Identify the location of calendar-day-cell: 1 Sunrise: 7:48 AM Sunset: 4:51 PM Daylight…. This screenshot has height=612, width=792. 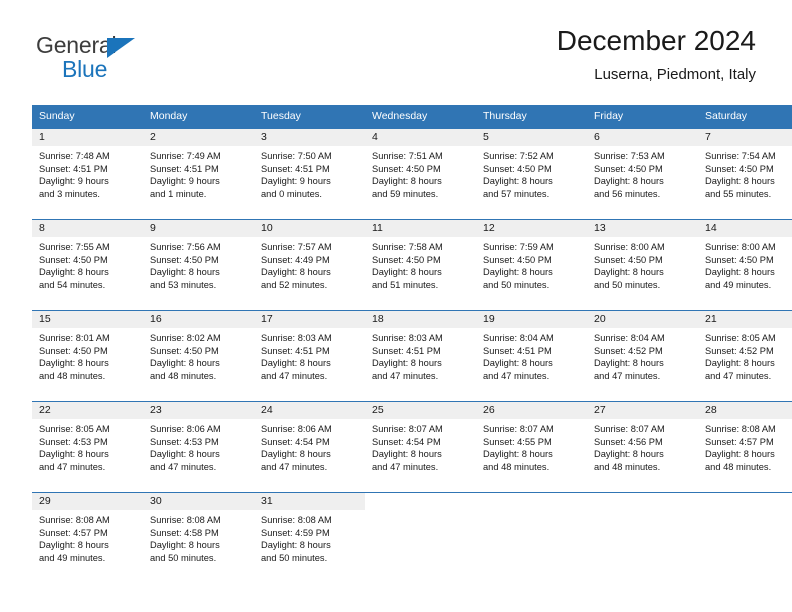
(87, 174).